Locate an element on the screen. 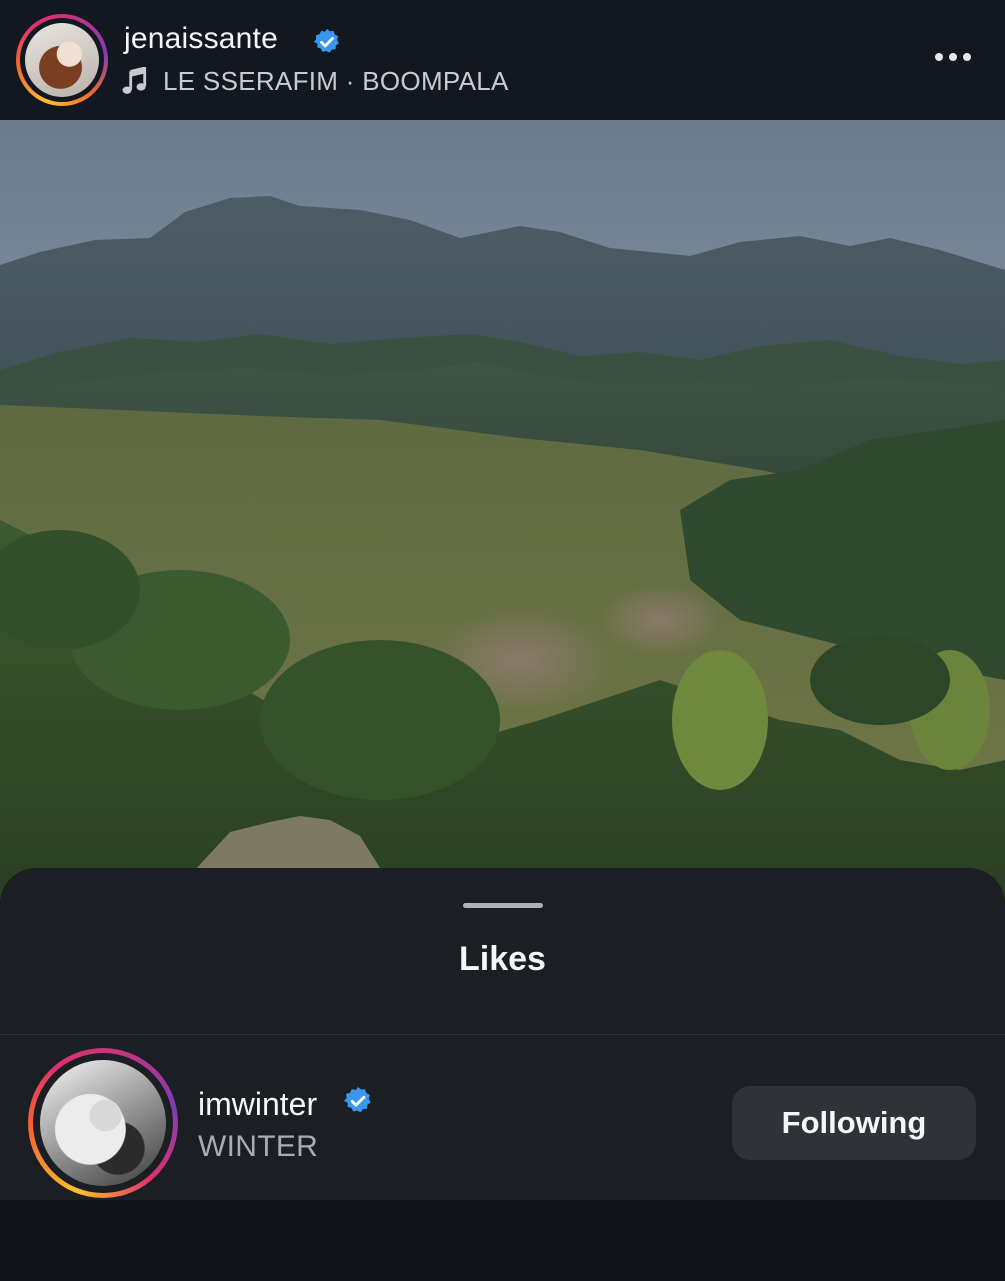 This screenshot has height=1281, width=1005. sheet-divider is located at coordinates (502, 1034).